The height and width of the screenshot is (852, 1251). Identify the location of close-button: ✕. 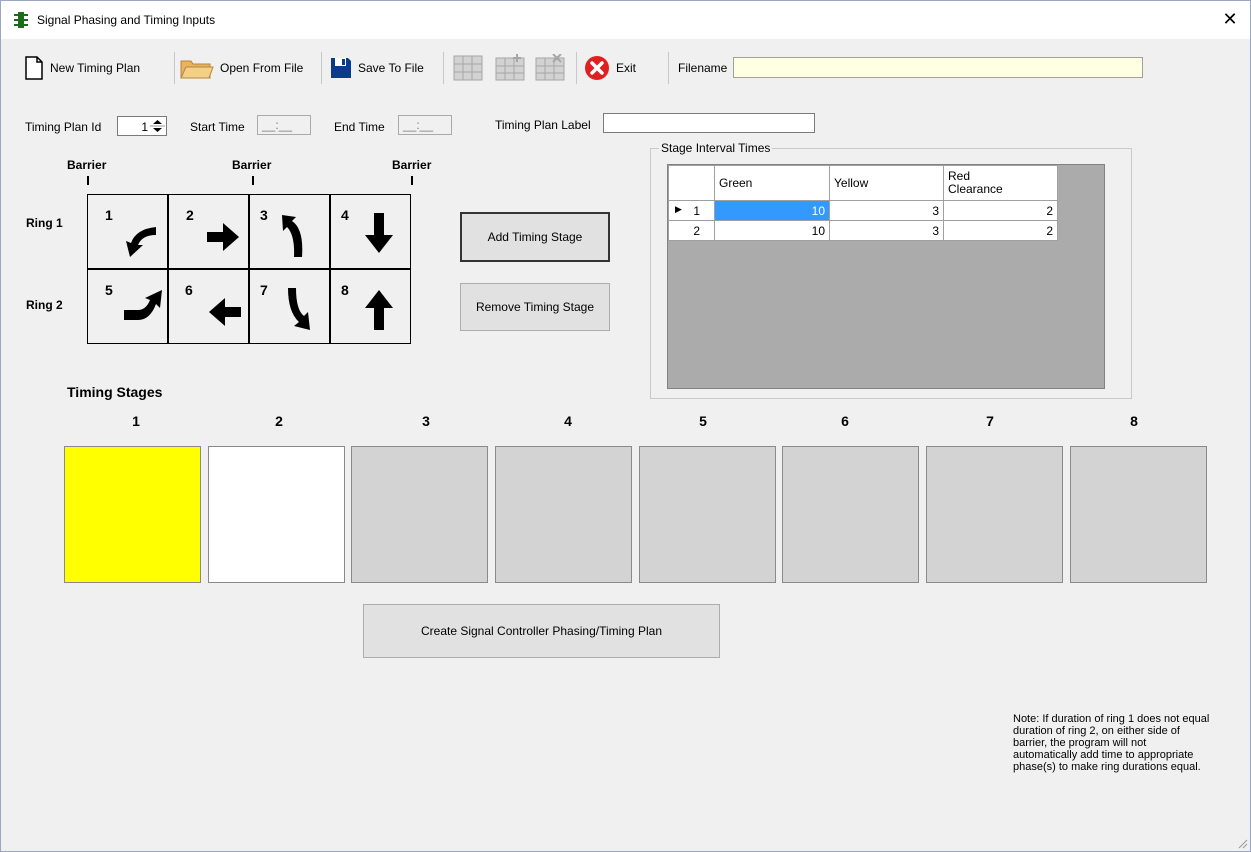
(1230, 19).